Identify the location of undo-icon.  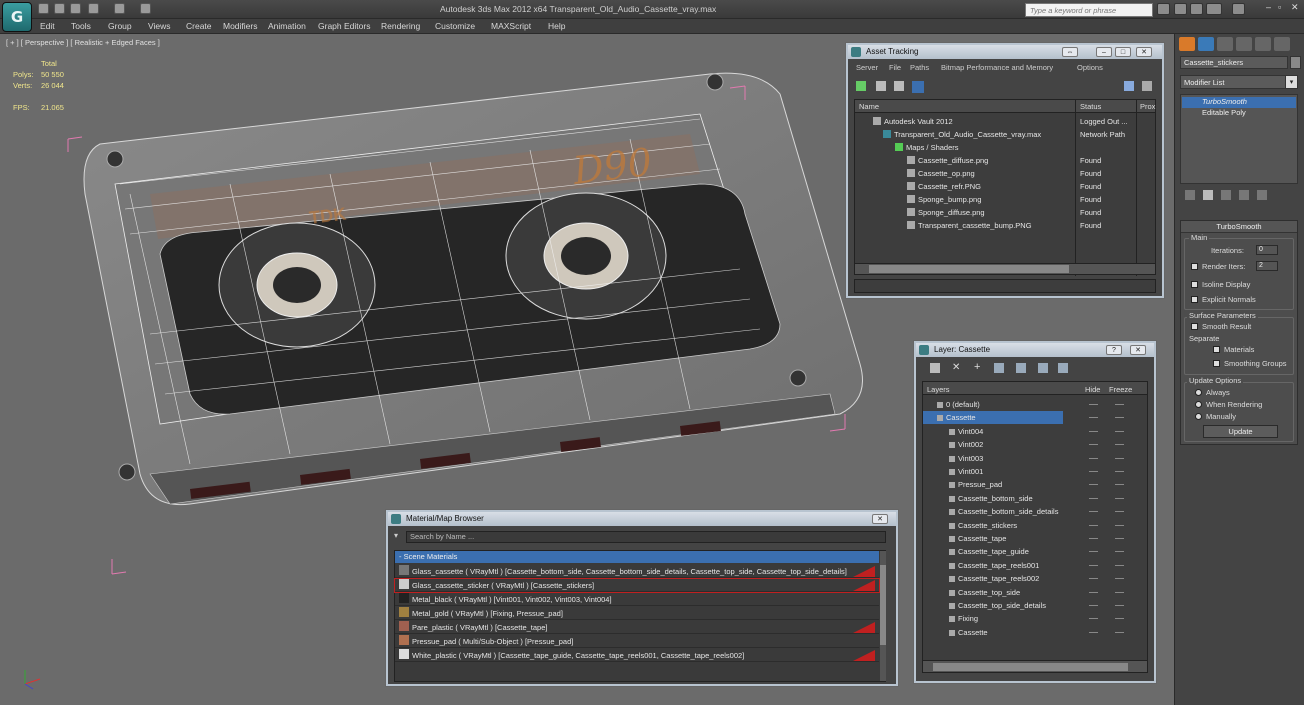
(93, 8).